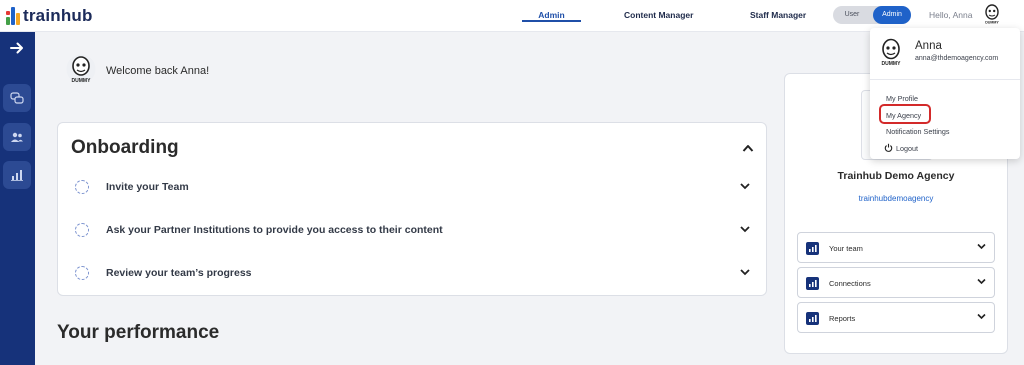 This screenshot has width=1024, height=365. Describe the element at coordinates (896, 317) in the screenshot. I see `agency-section-reports: Reports` at that location.